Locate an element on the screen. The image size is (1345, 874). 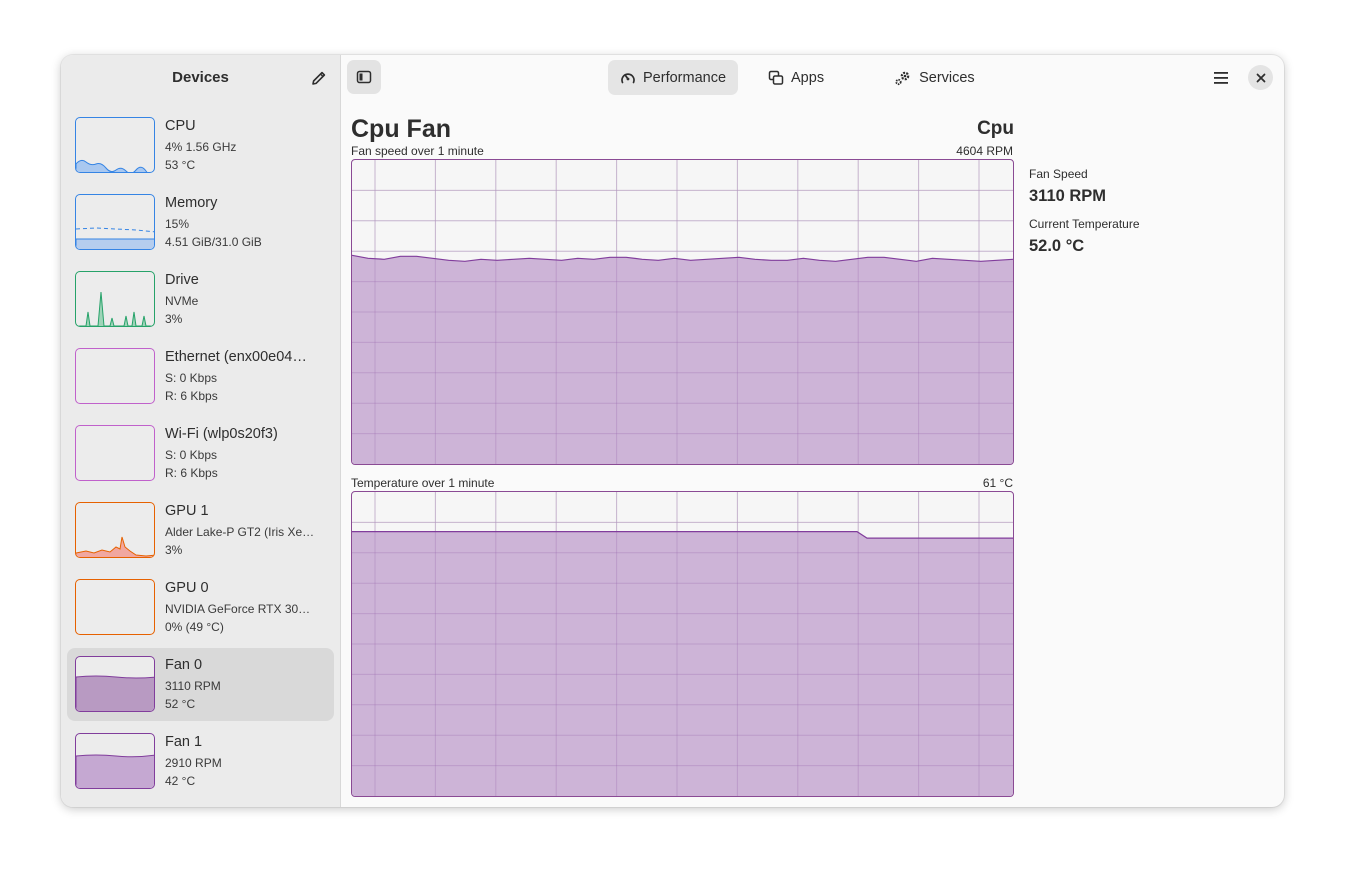
device-detail-1: 2910 RPM is located at coordinates (193, 763).